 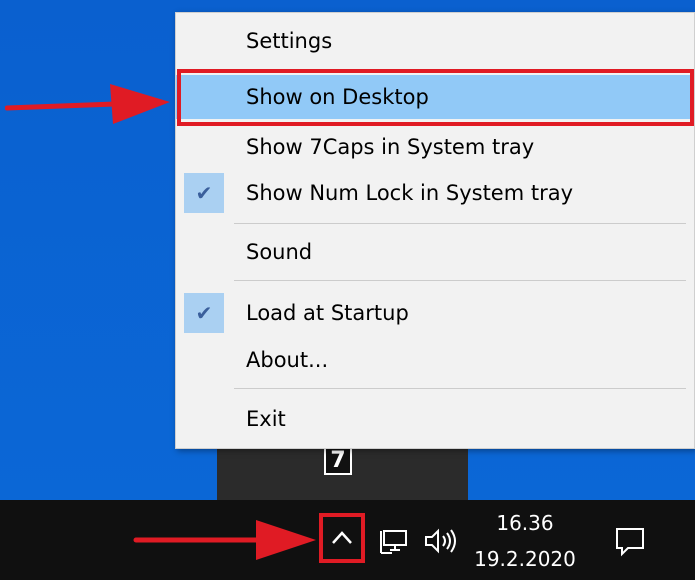 I want to click on menu-item-label: Settings, so click(x=289, y=41).